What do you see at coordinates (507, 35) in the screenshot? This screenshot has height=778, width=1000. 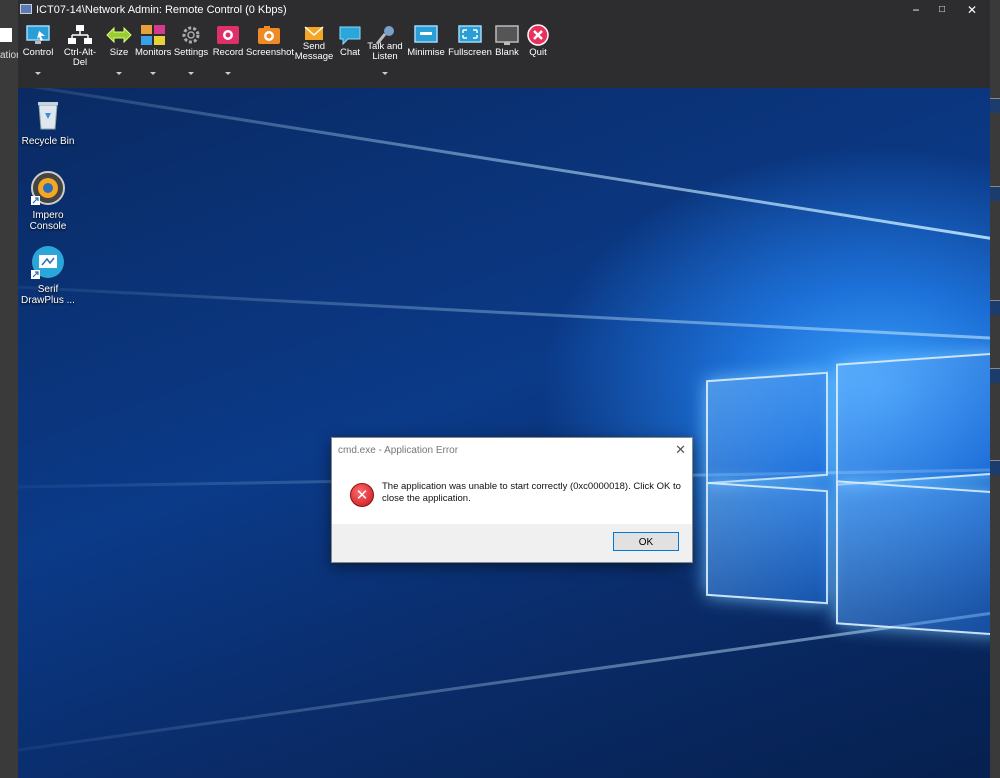 I see `blank-screen-icon` at bounding box center [507, 35].